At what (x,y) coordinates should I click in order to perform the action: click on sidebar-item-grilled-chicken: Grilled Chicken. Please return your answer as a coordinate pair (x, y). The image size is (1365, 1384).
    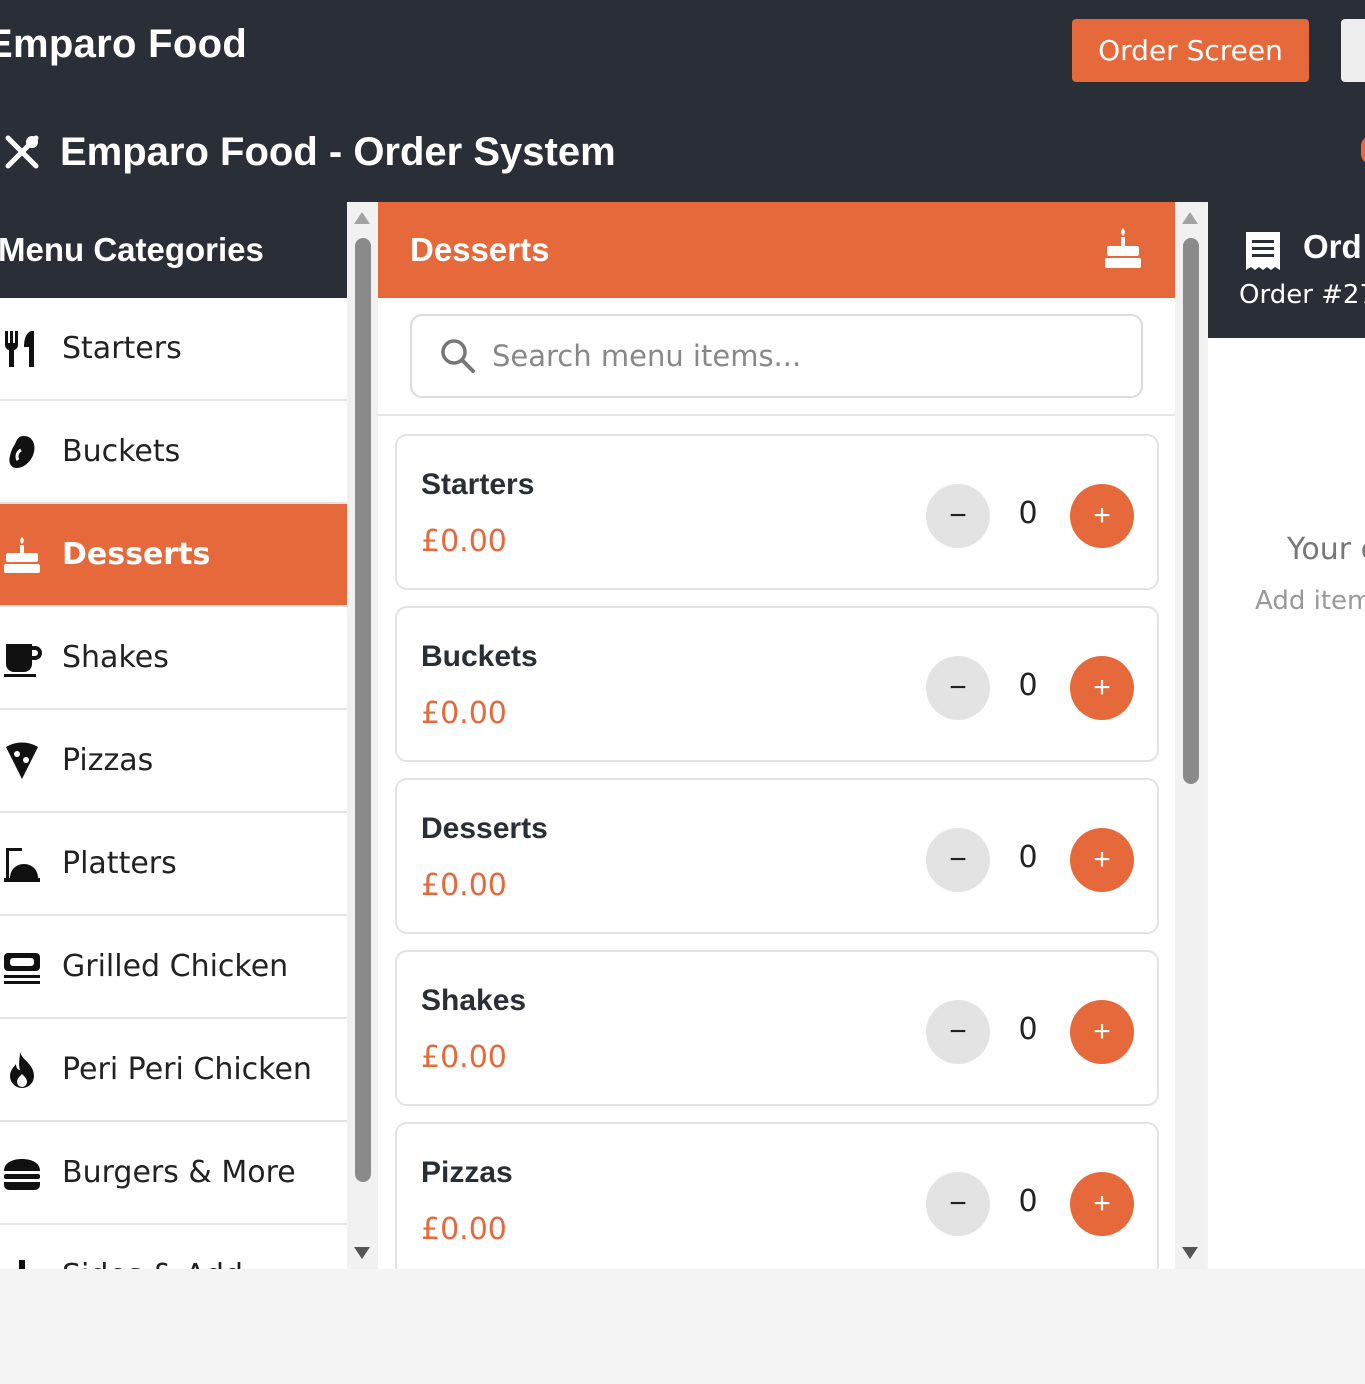
    Looking at the image, I should click on (173, 967).